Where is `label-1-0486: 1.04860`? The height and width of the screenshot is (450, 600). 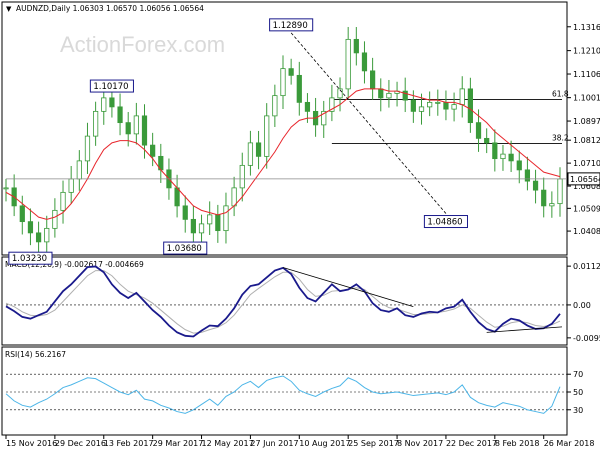
label-1-0486: 1.04860 is located at coordinates (444, 223).